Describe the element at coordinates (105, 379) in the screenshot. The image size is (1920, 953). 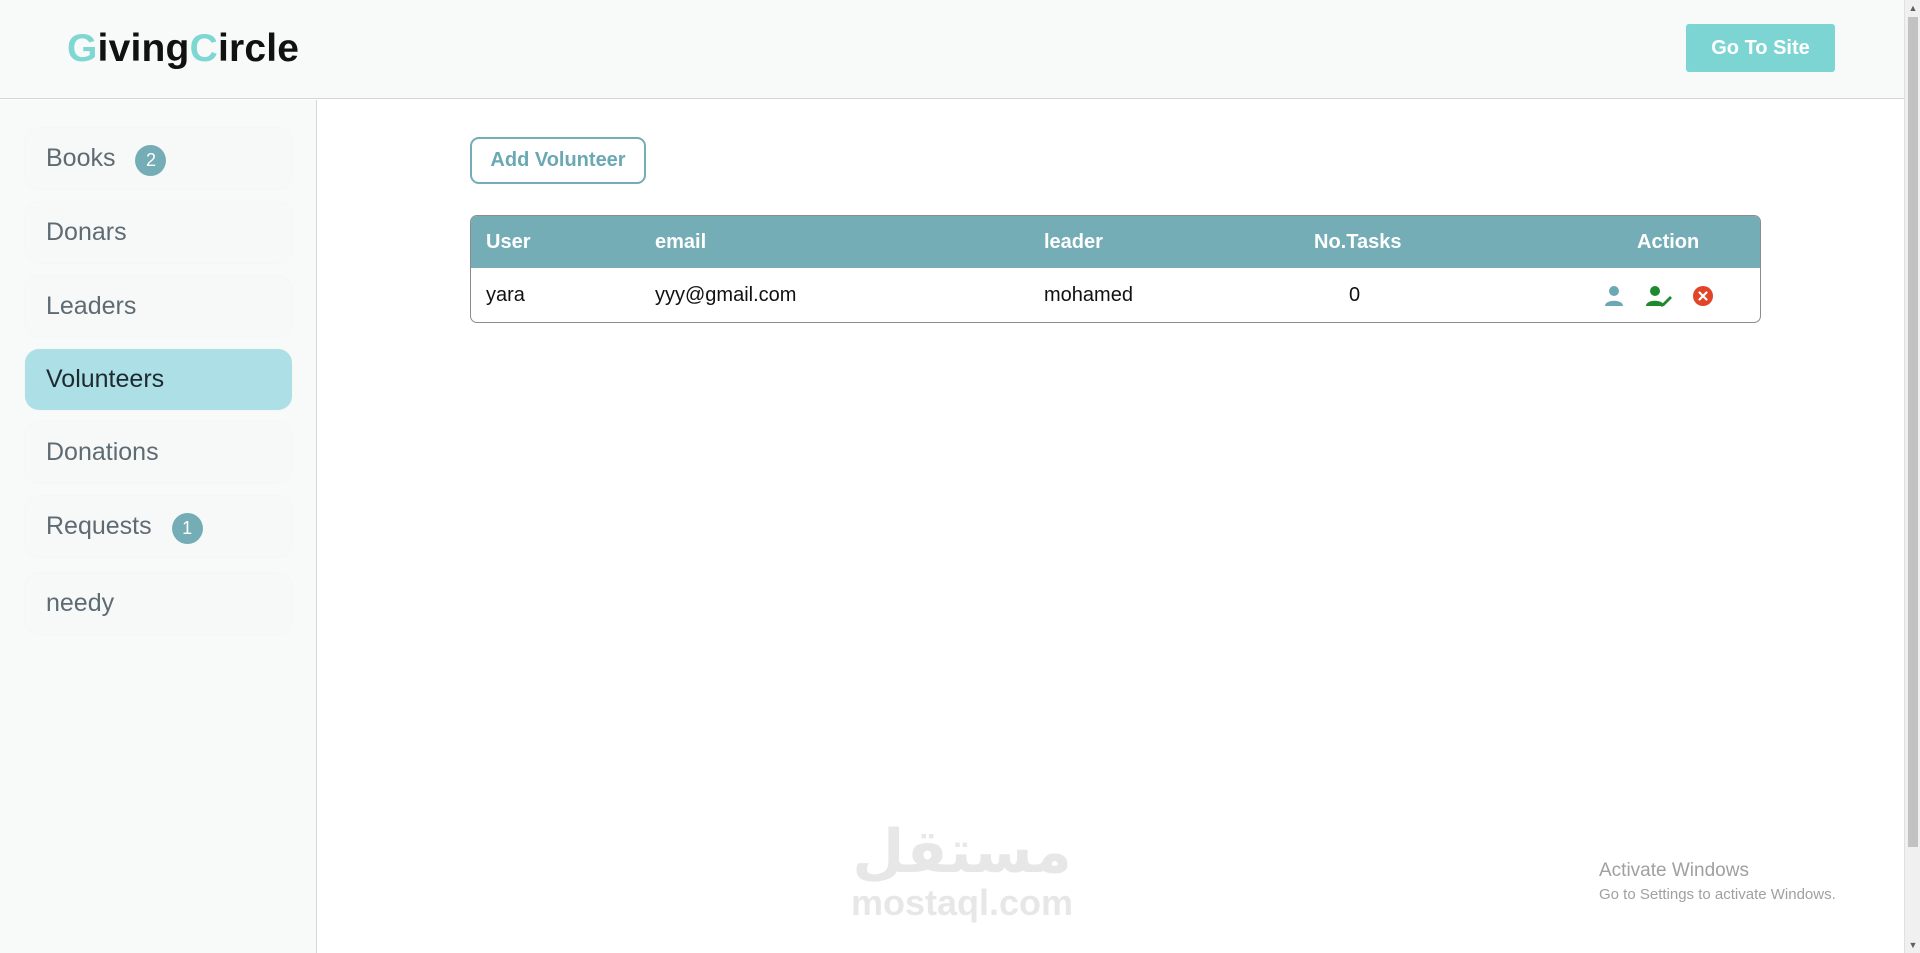
I see `sidebar-item-label: Volunteers` at that location.